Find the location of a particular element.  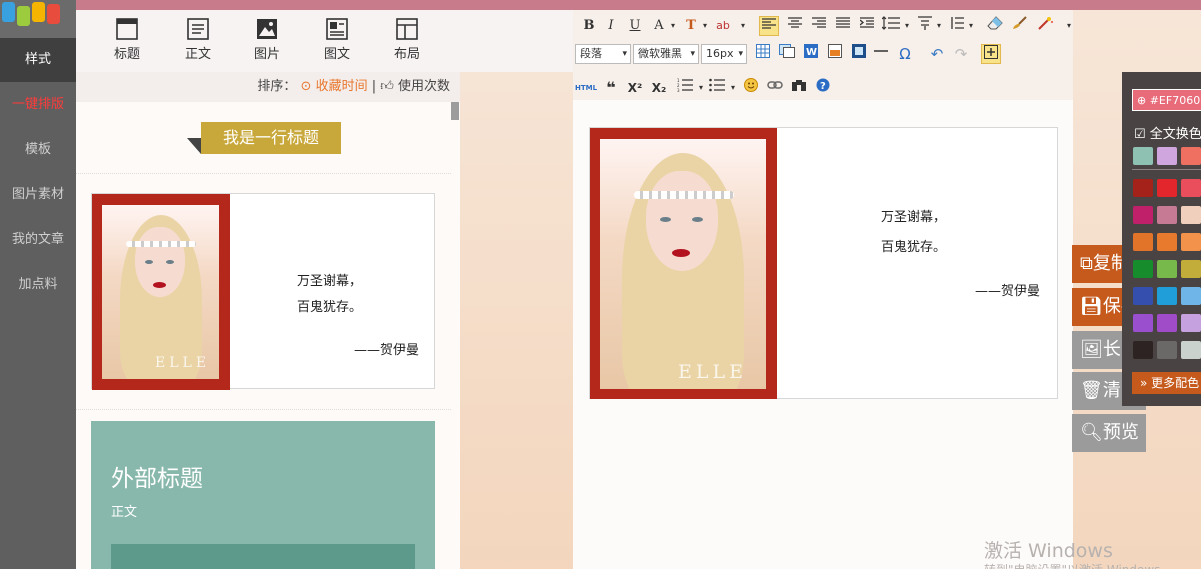

background-color-dropdown-icon: ▾ is located at coordinates (705, 26).